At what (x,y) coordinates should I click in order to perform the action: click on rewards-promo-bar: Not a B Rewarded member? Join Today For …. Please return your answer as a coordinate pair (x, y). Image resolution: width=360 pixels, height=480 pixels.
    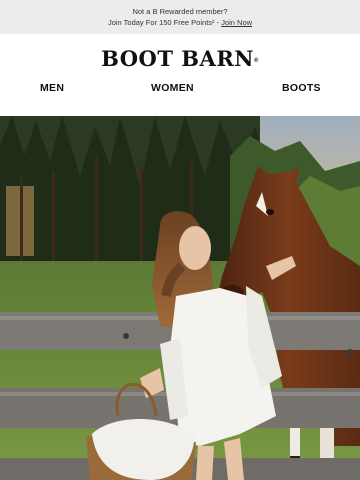
    Looking at the image, I should click on (180, 17).